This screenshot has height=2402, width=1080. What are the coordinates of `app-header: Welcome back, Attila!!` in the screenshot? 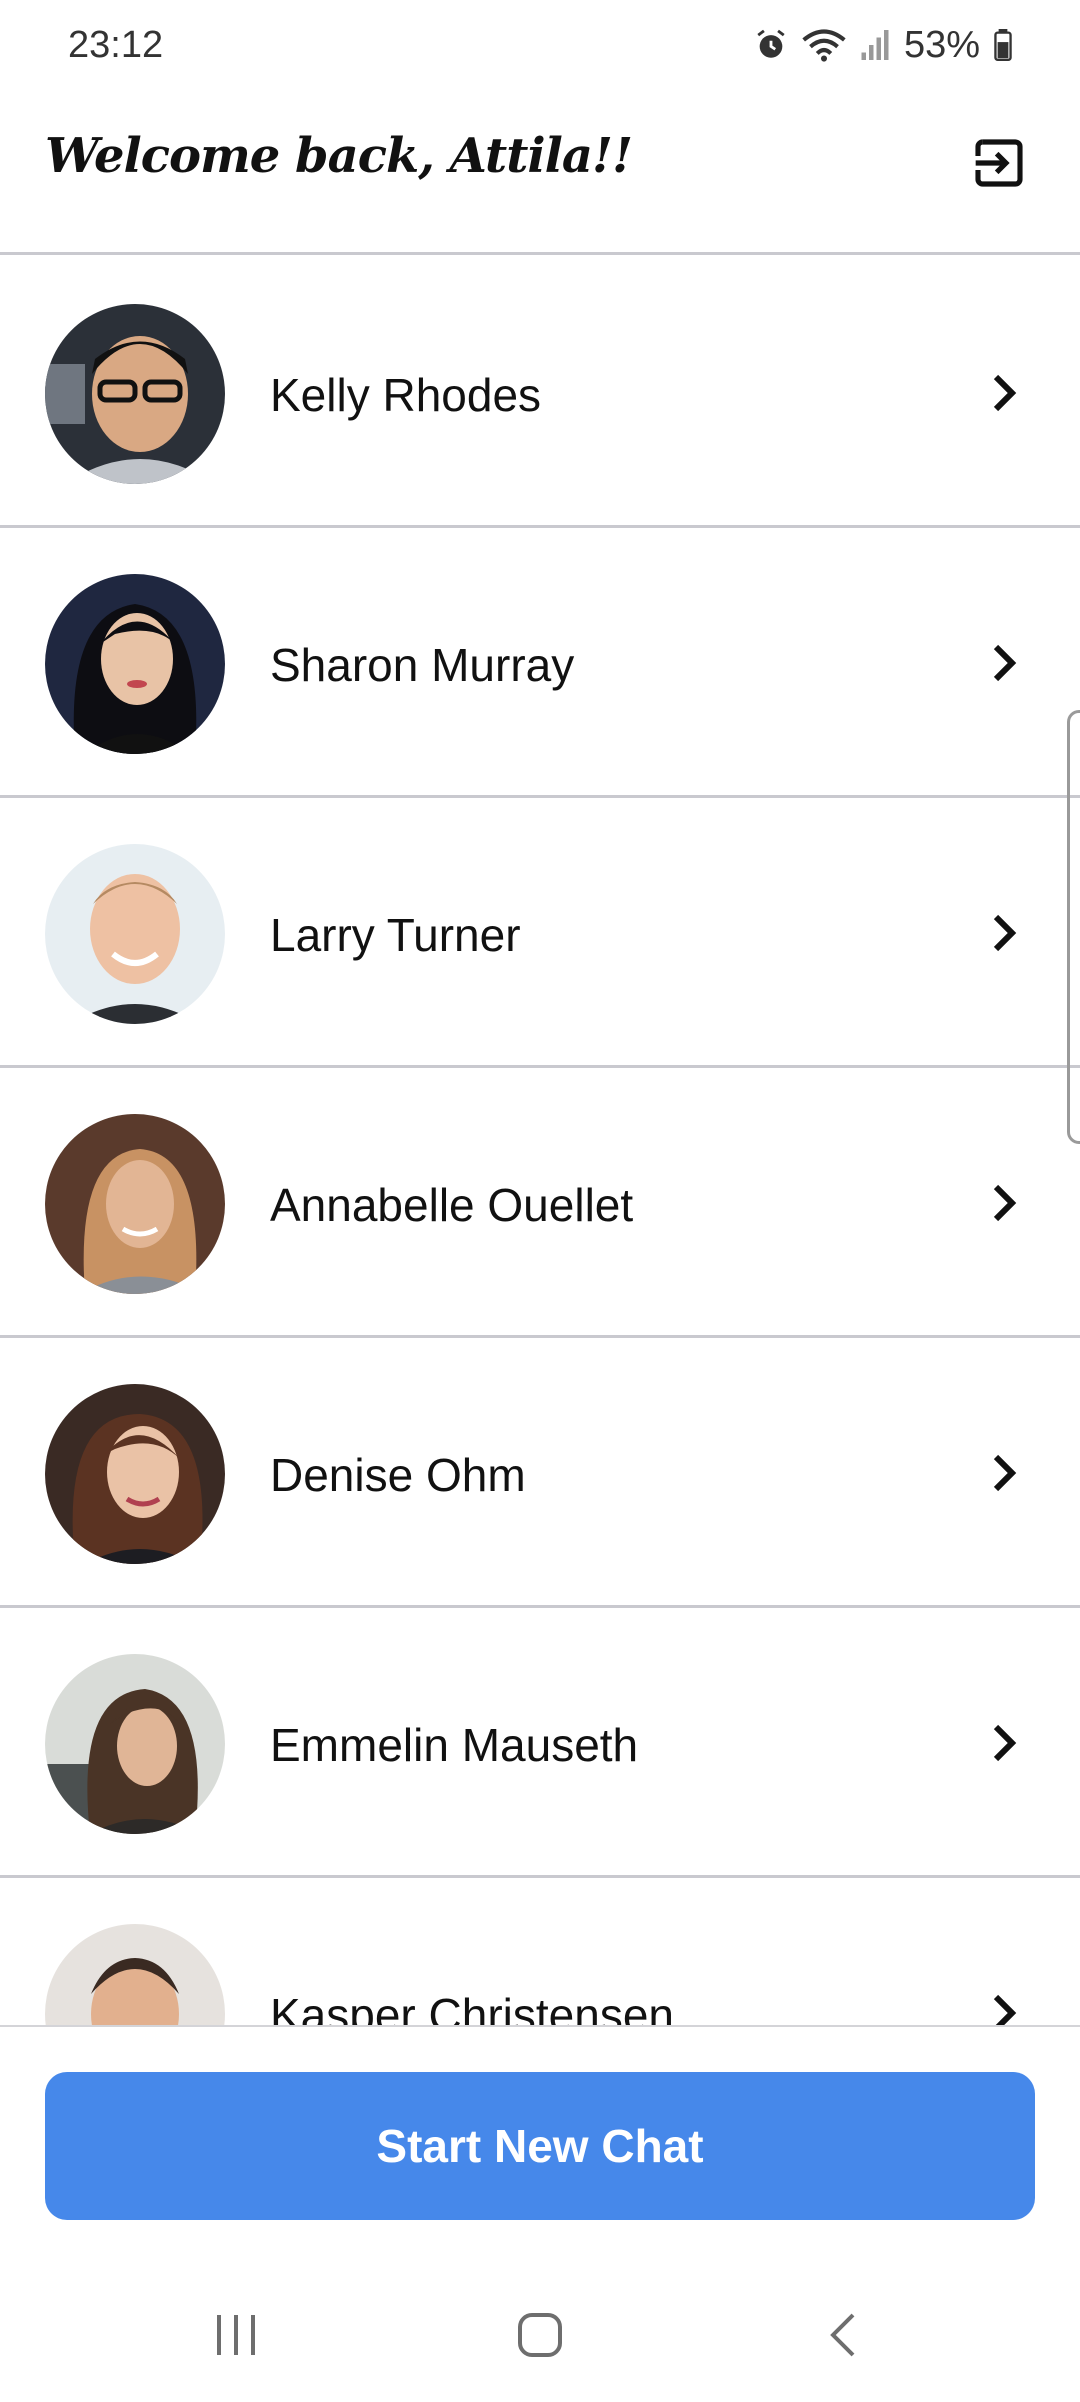 It's located at (540, 172).